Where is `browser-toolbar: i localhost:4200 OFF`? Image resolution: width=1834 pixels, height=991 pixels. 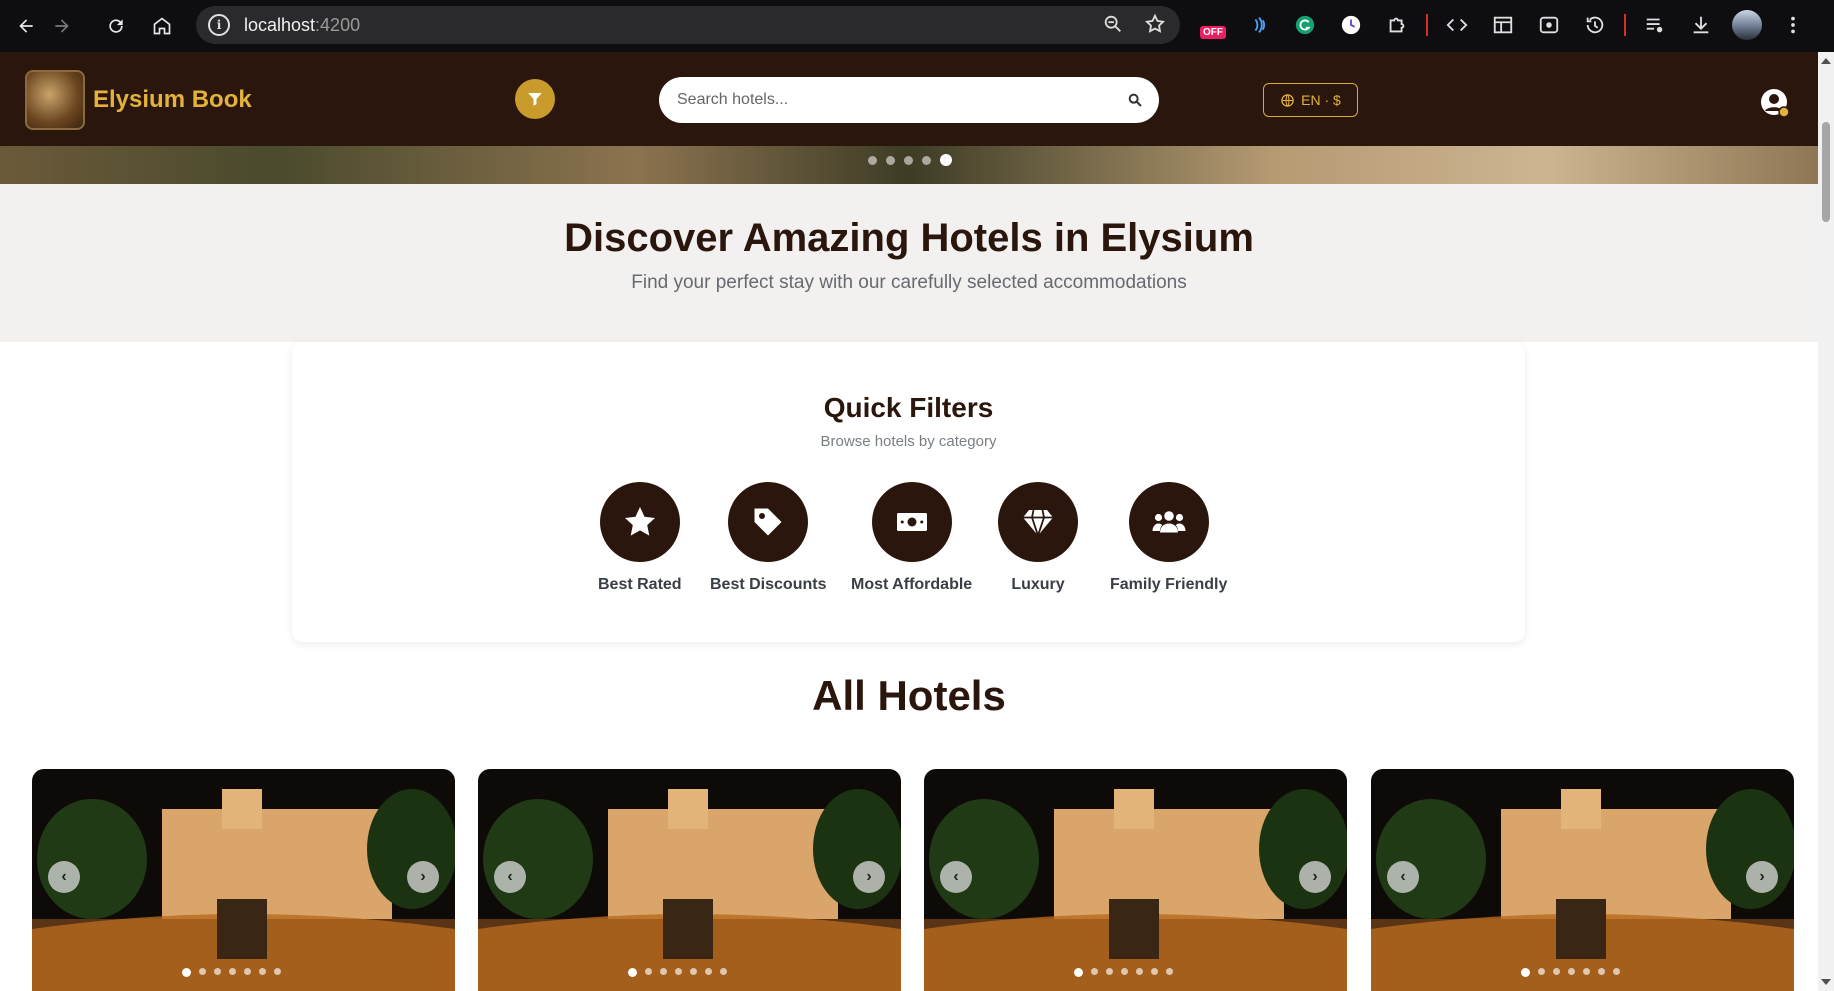 browser-toolbar: i localhost:4200 OFF is located at coordinates (917, 26).